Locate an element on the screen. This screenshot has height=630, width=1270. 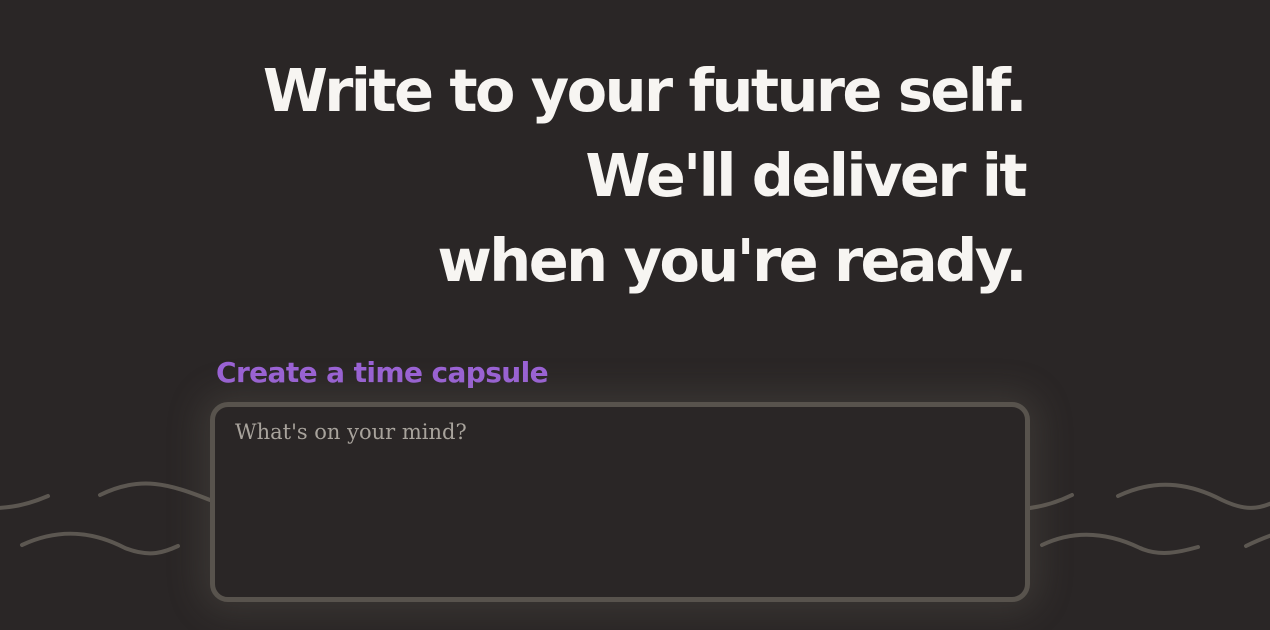
hero-line-2: We'll deliver it is located at coordinates (806, 175).